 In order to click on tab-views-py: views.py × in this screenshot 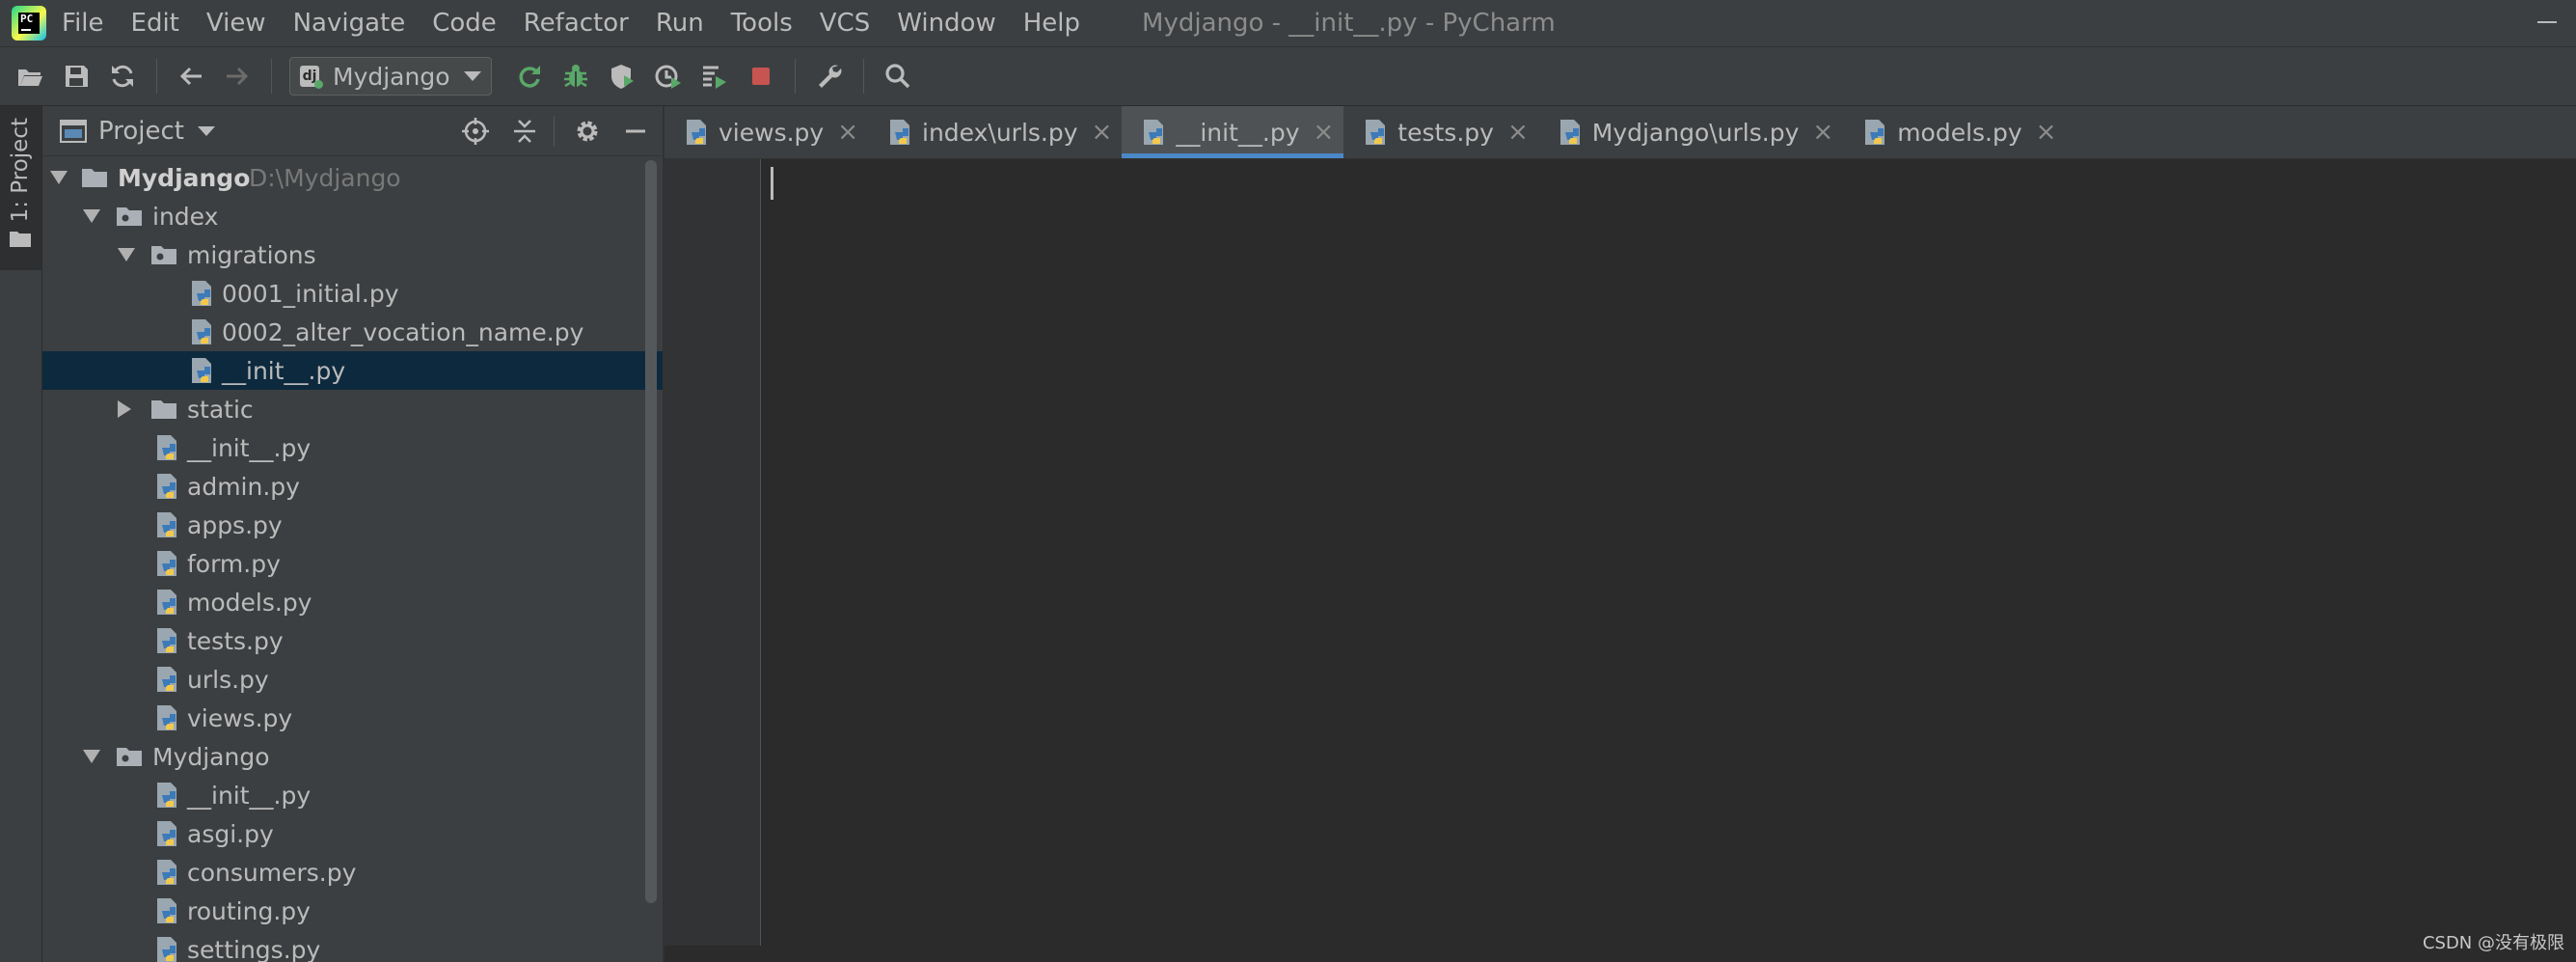, I will do `click(766, 132)`.